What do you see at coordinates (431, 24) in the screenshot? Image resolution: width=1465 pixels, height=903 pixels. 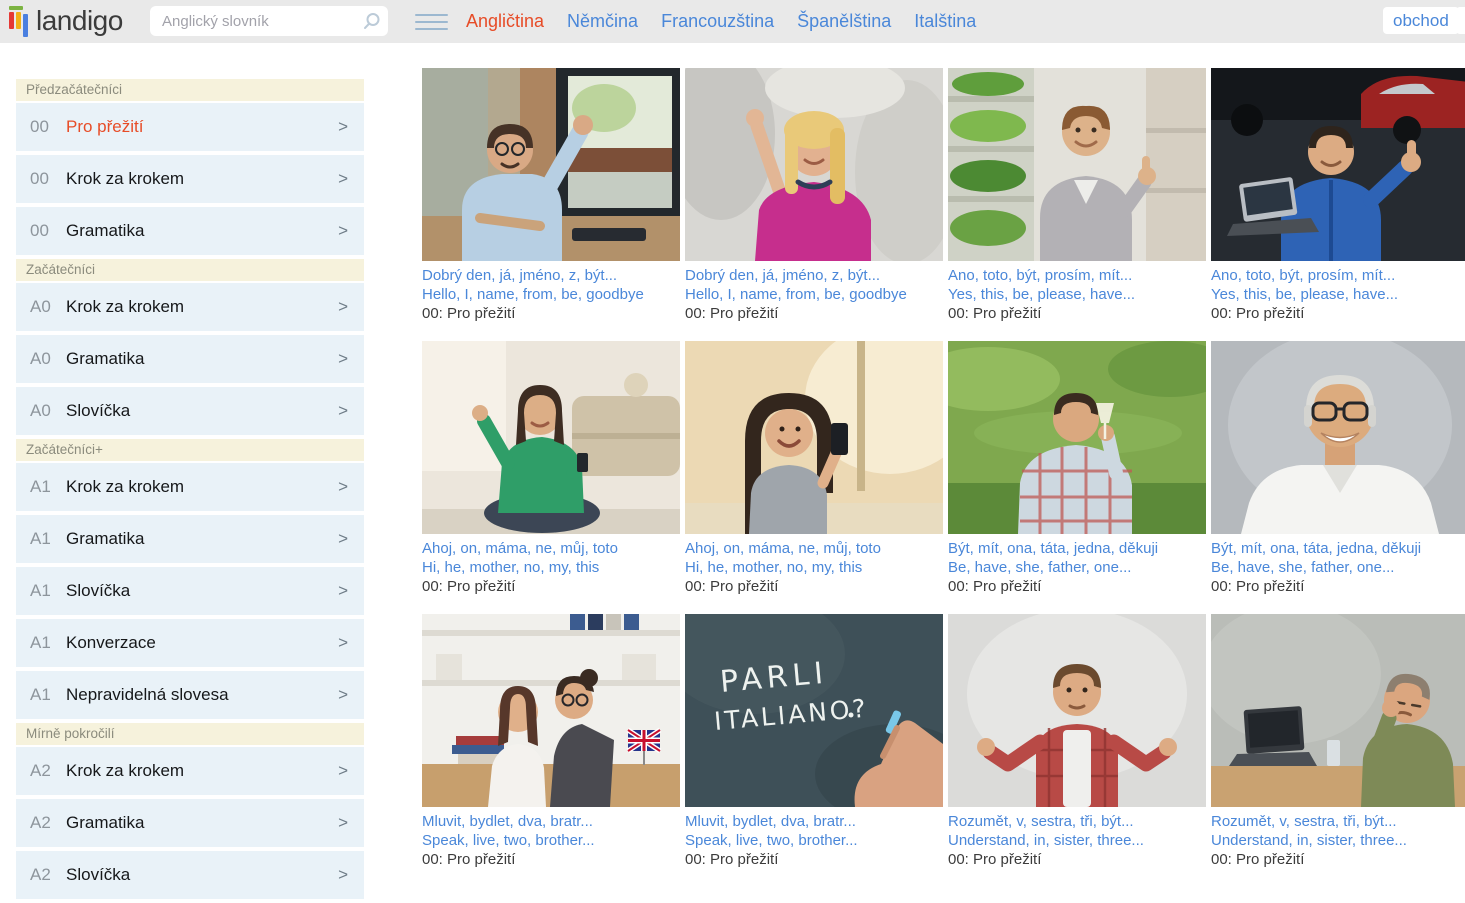 I see `menu-icon` at bounding box center [431, 24].